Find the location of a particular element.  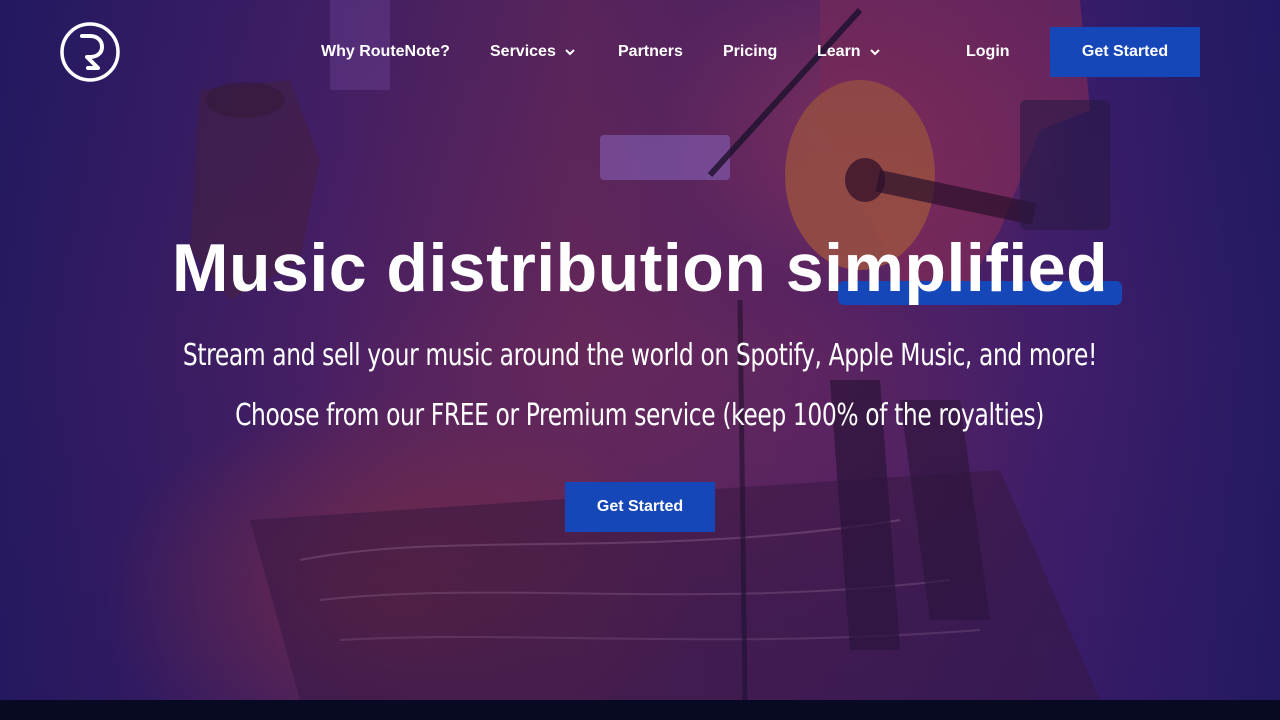

nav-why-routenote-label: Why RouteNote? is located at coordinates (385, 51).